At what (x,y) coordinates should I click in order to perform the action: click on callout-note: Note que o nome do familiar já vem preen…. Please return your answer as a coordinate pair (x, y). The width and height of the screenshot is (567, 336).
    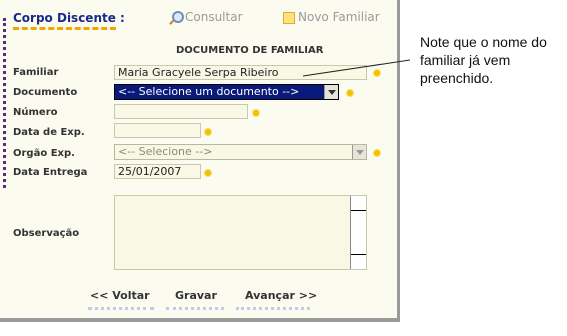
    Looking at the image, I should click on (483, 60).